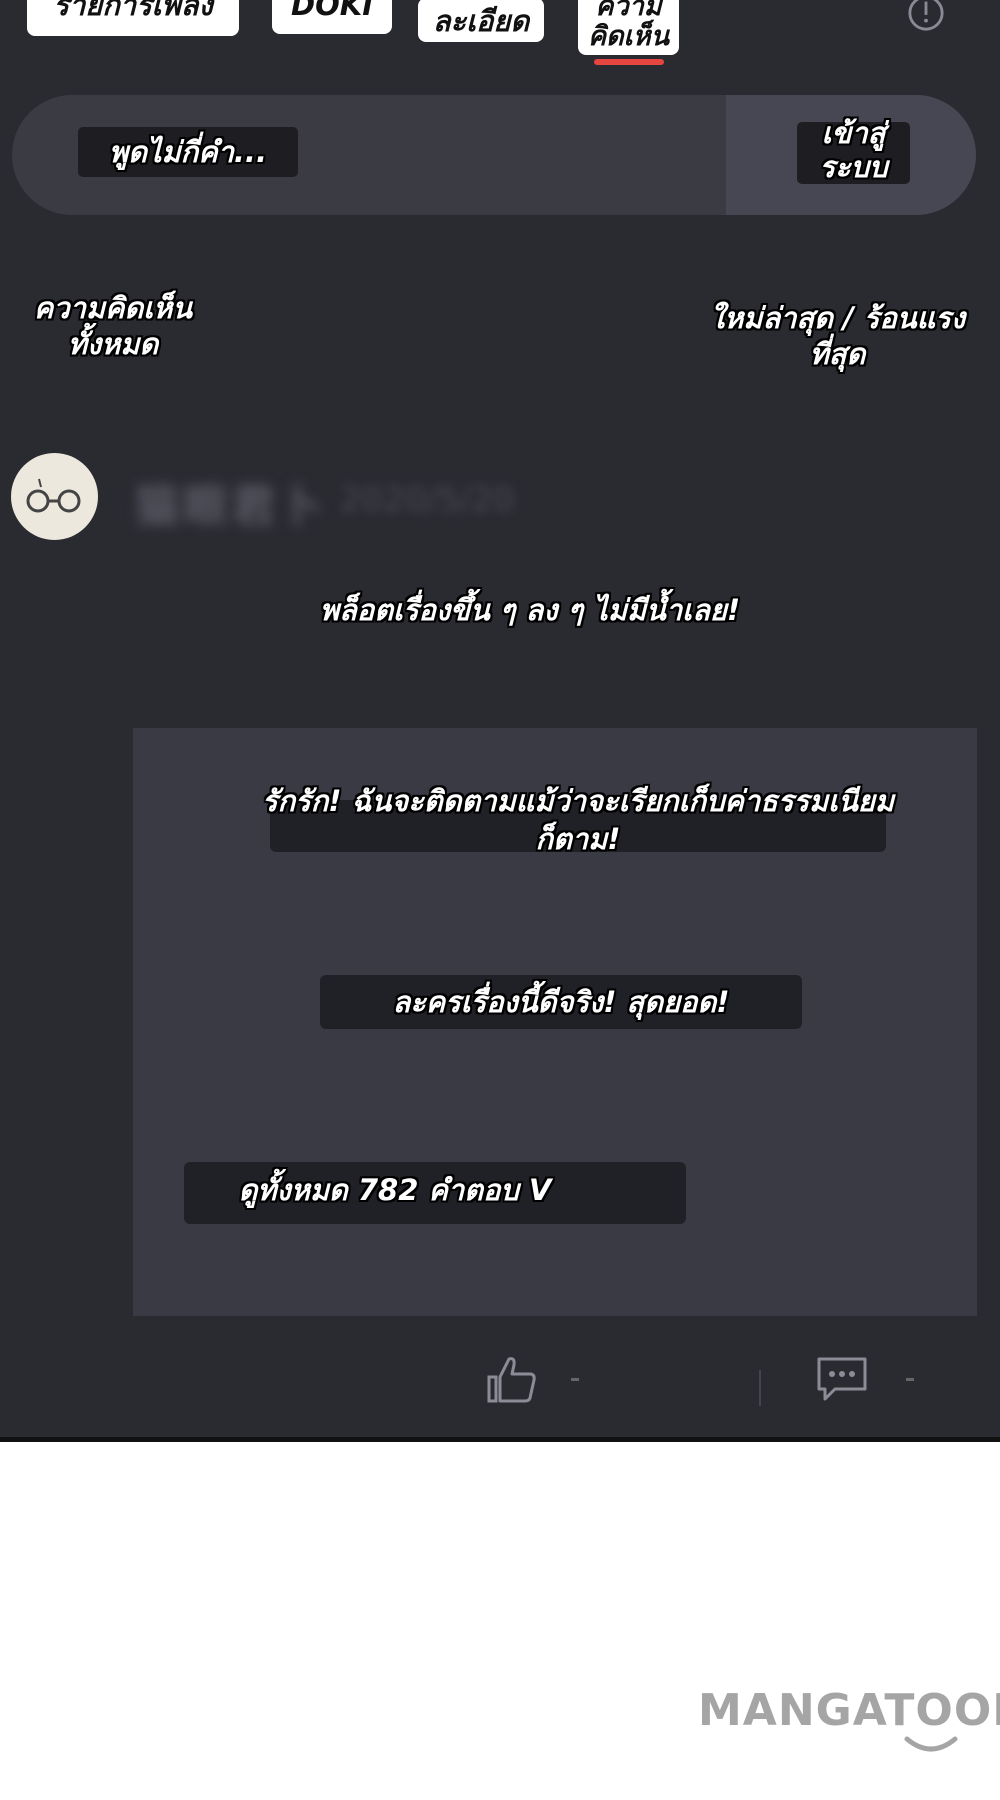 This screenshot has width=1000, height=1800. I want to click on tab-label: ละเอียด, so click(481, 21).